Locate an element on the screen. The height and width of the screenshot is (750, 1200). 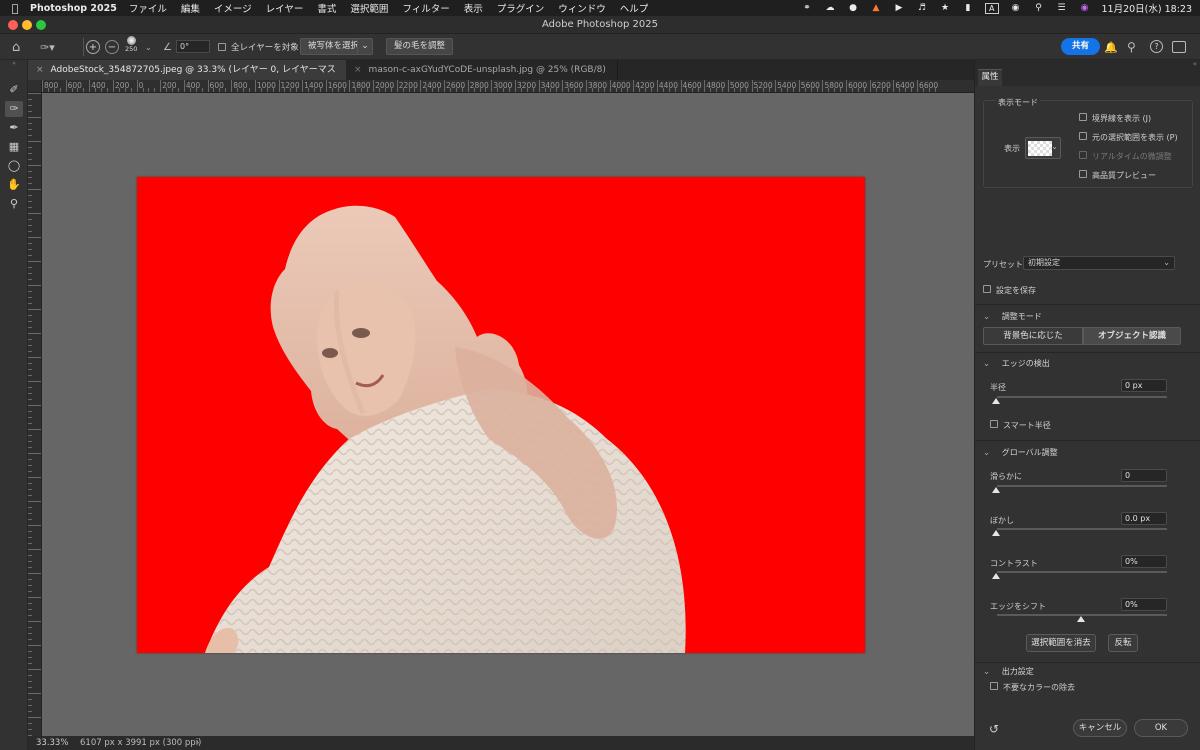
radius-input: 0 px is located at coordinates (1144, 385).